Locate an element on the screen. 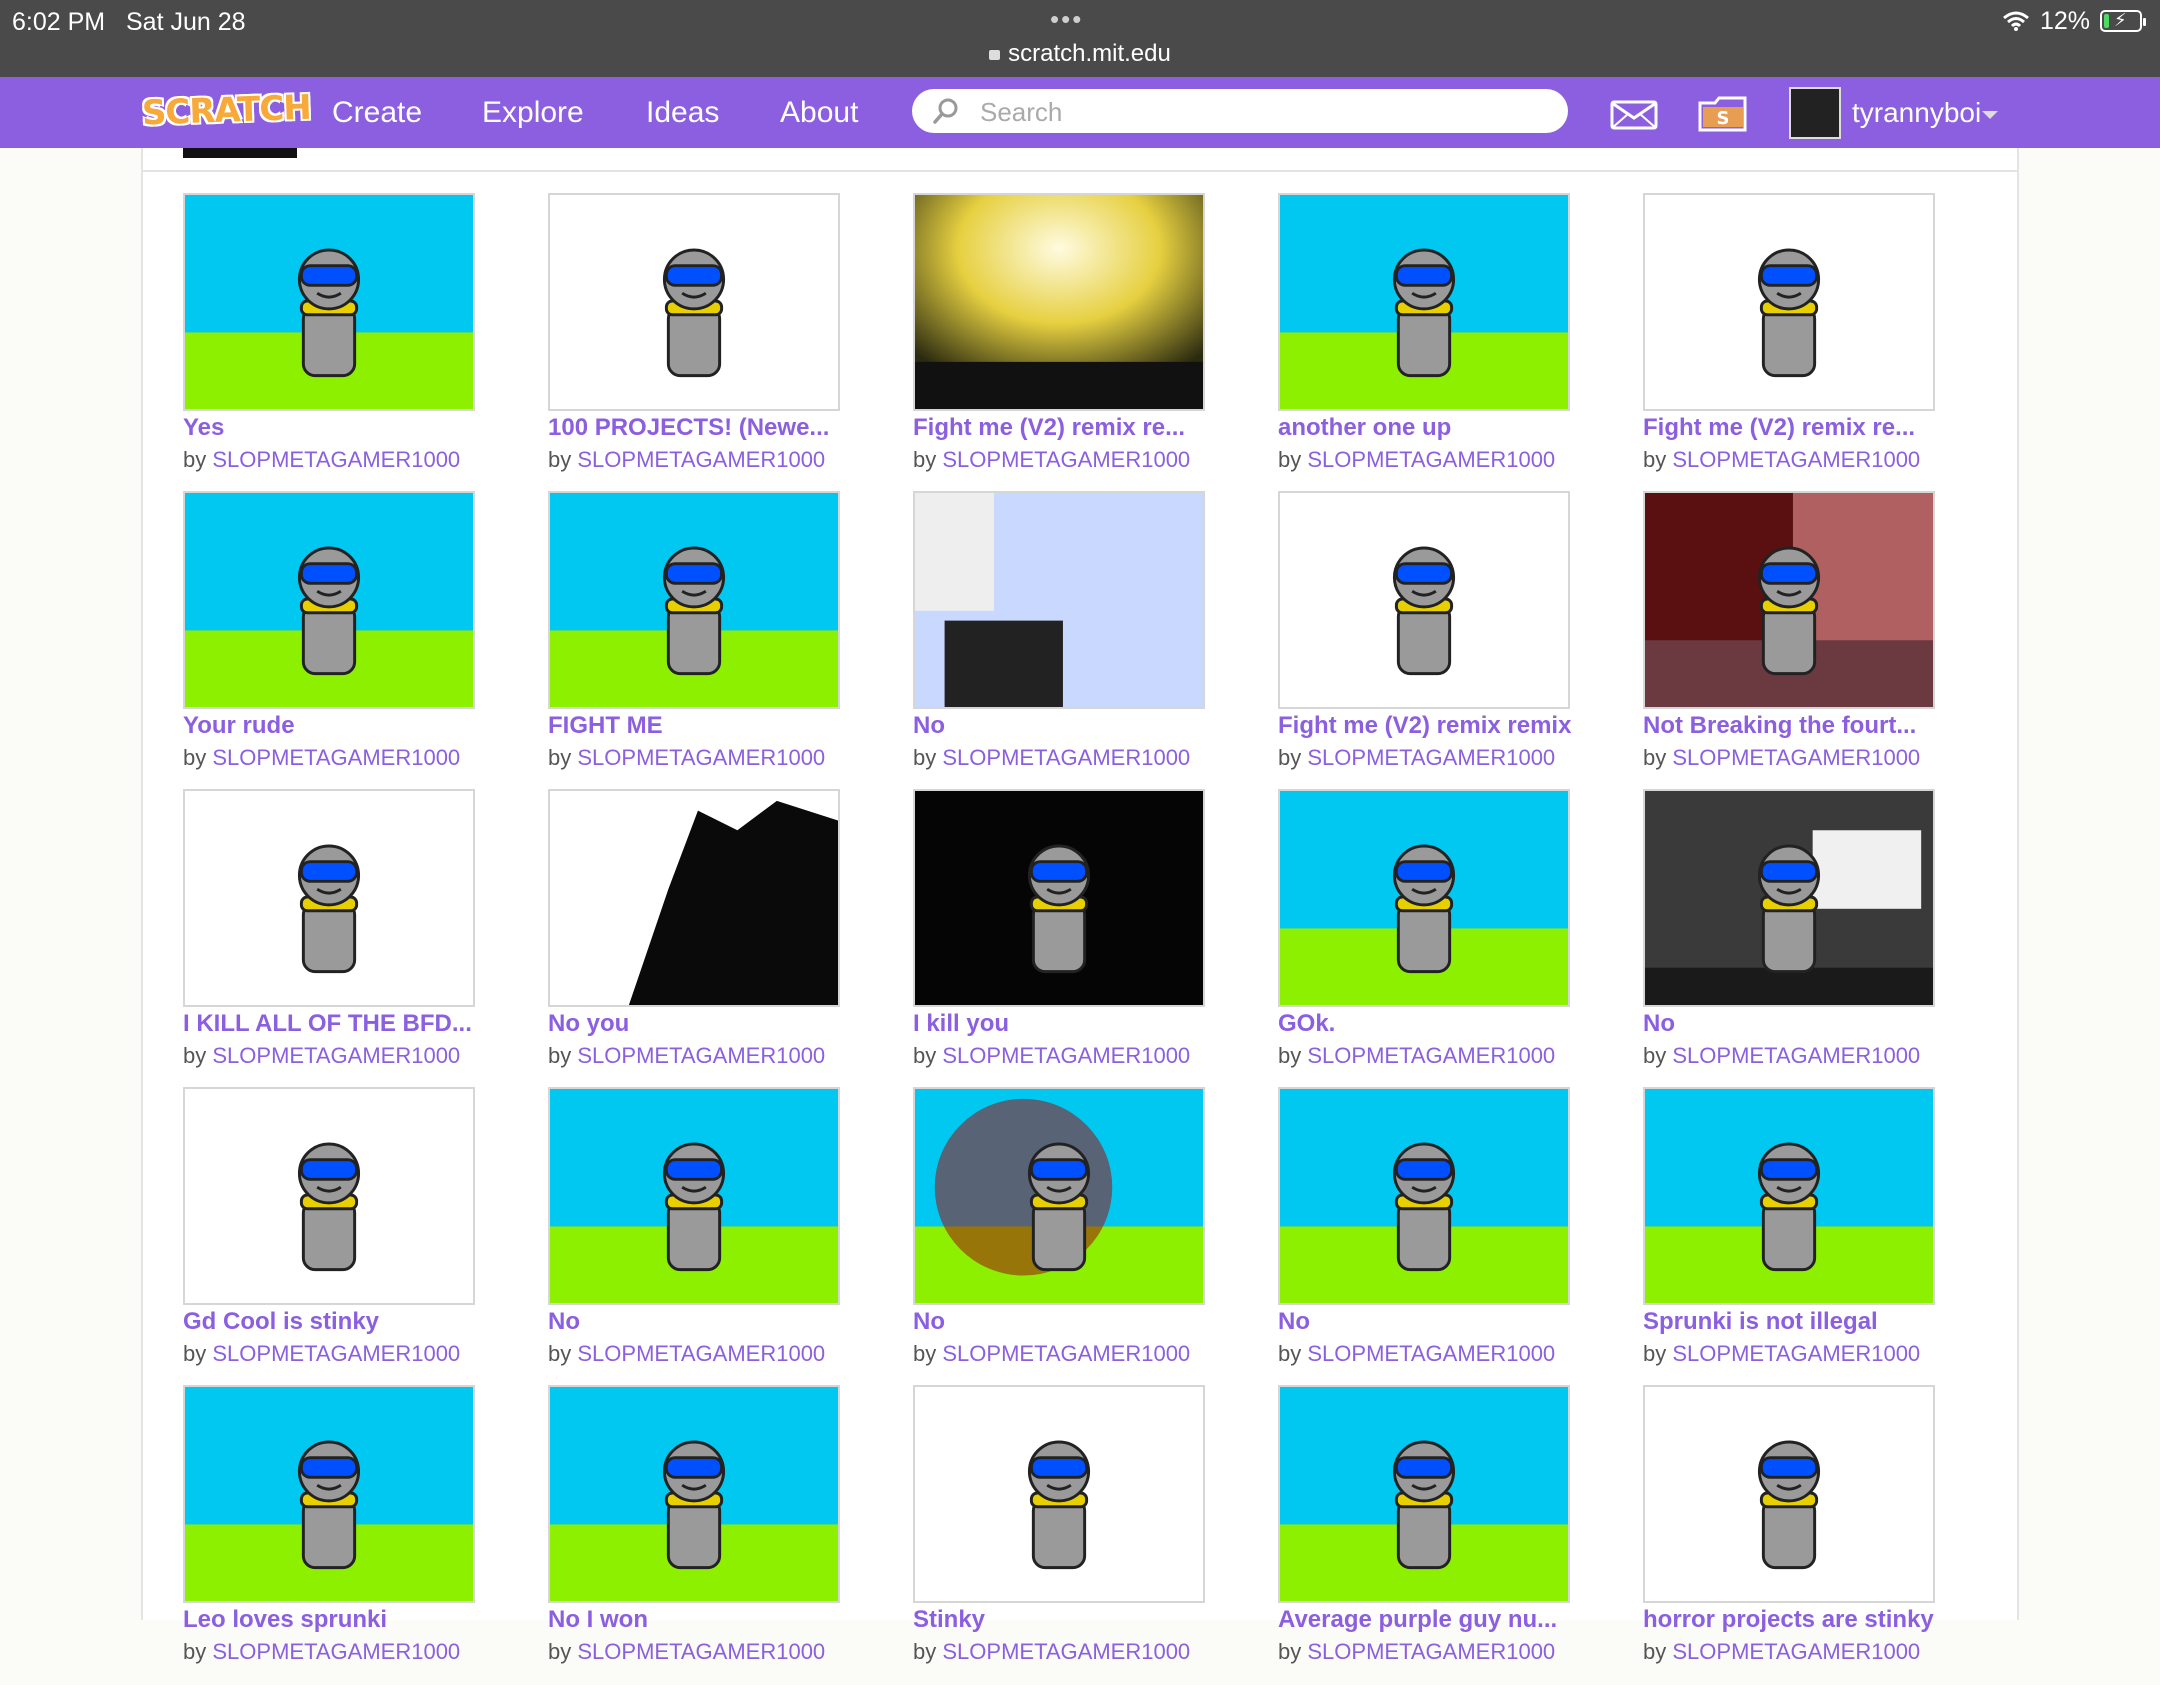 The width and height of the screenshot is (2160, 1685). project-title: FIGHT ME is located at coordinates (698, 726).